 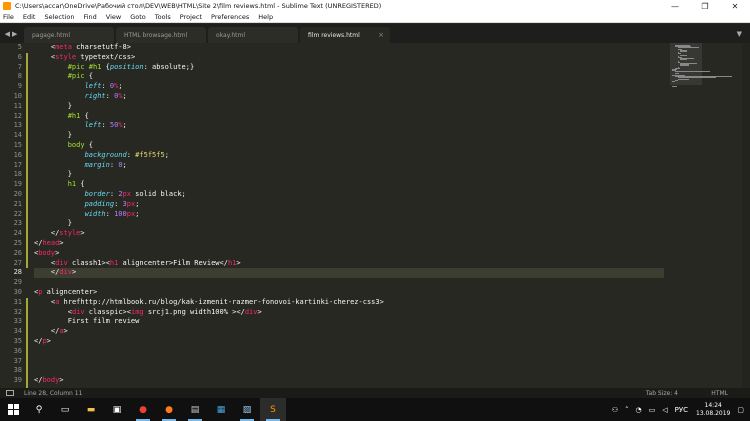 I want to click on syntax-mode: HTML, so click(x=719, y=393).